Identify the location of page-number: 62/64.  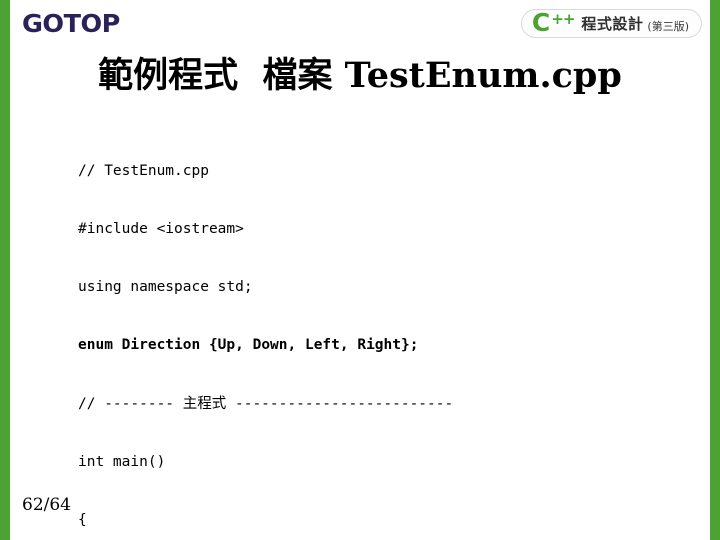
(46, 505).